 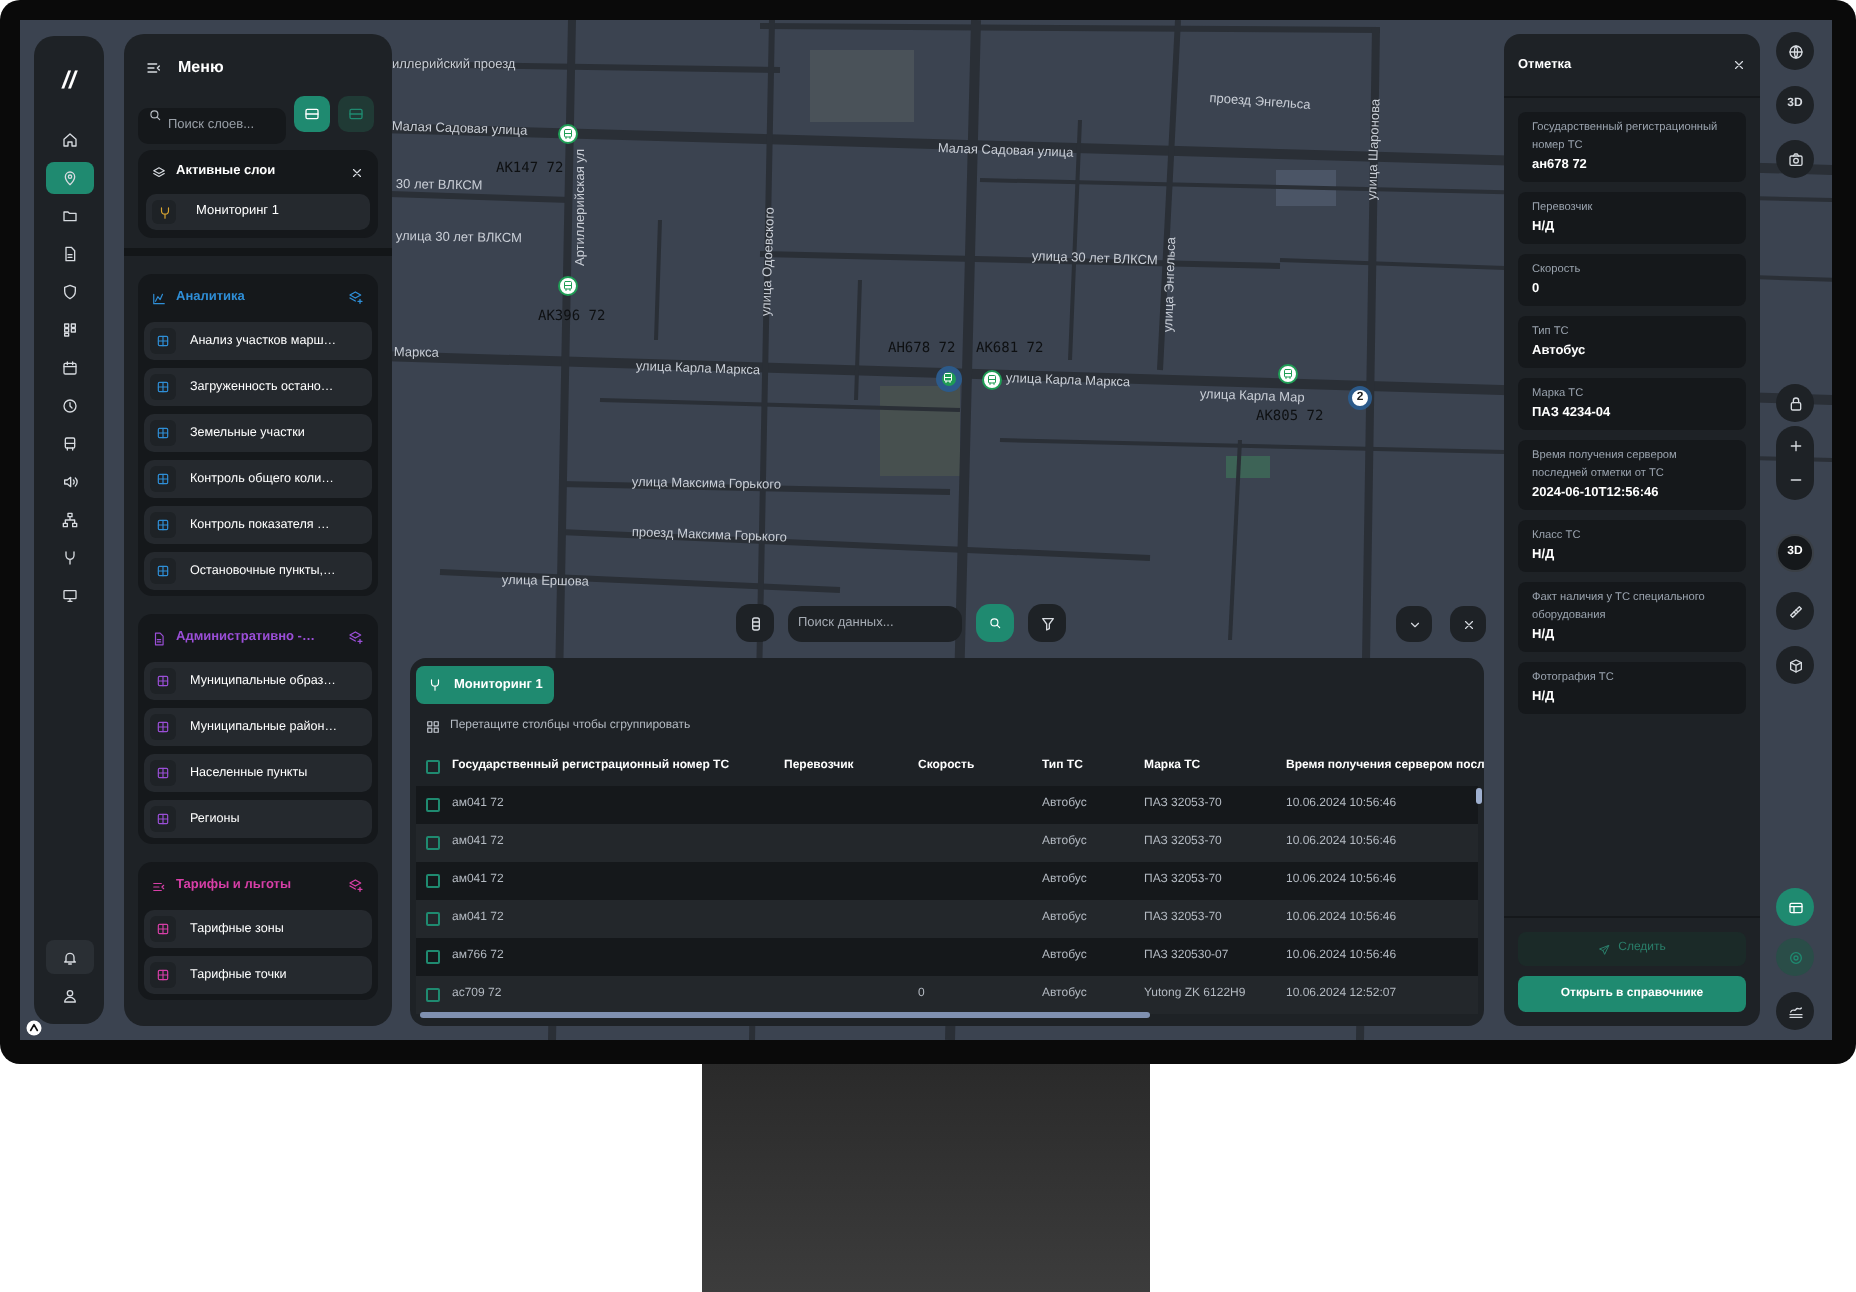 I want to click on clock-icon, so click(x=69, y=406).